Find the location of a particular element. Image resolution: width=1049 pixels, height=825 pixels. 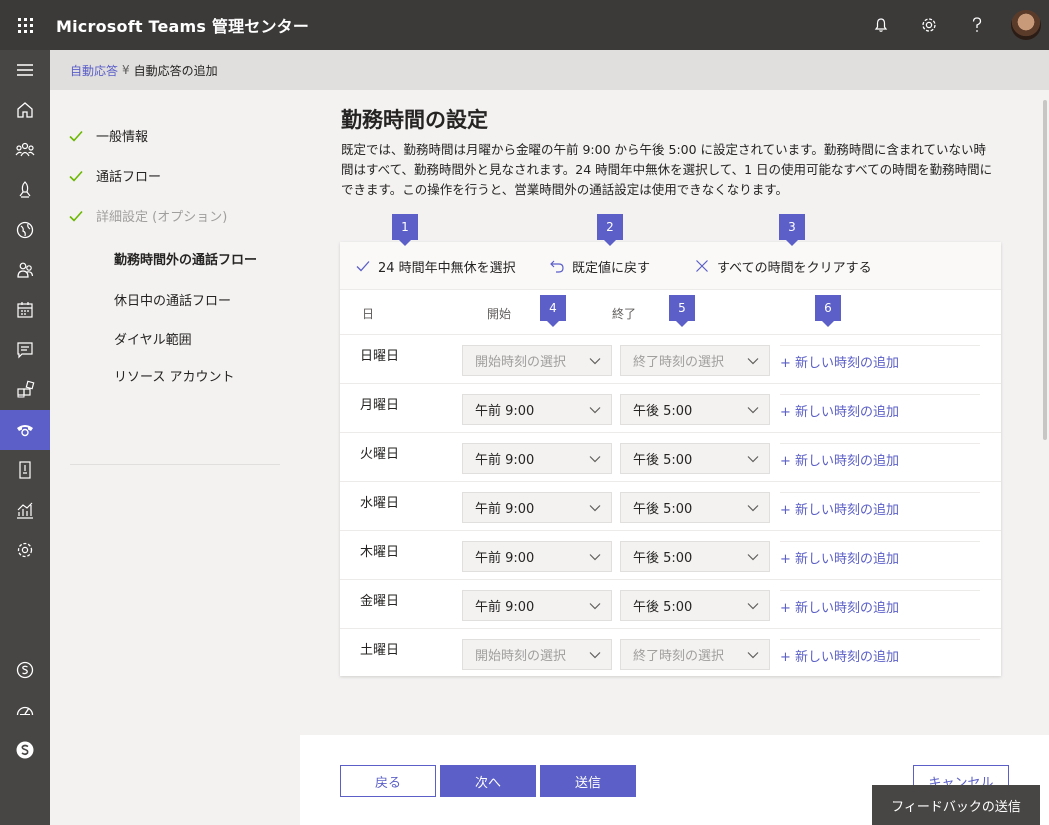

day-label: 金曜日 is located at coordinates (380, 601).